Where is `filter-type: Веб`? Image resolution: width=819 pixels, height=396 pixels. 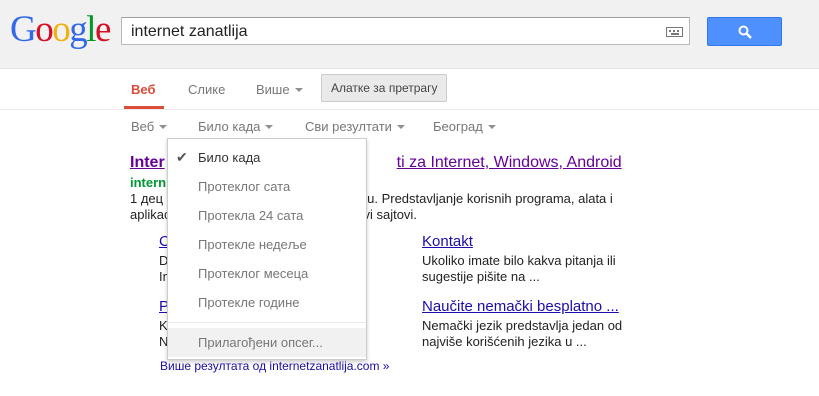
filter-type: Веб is located at coordinates (149, 126).